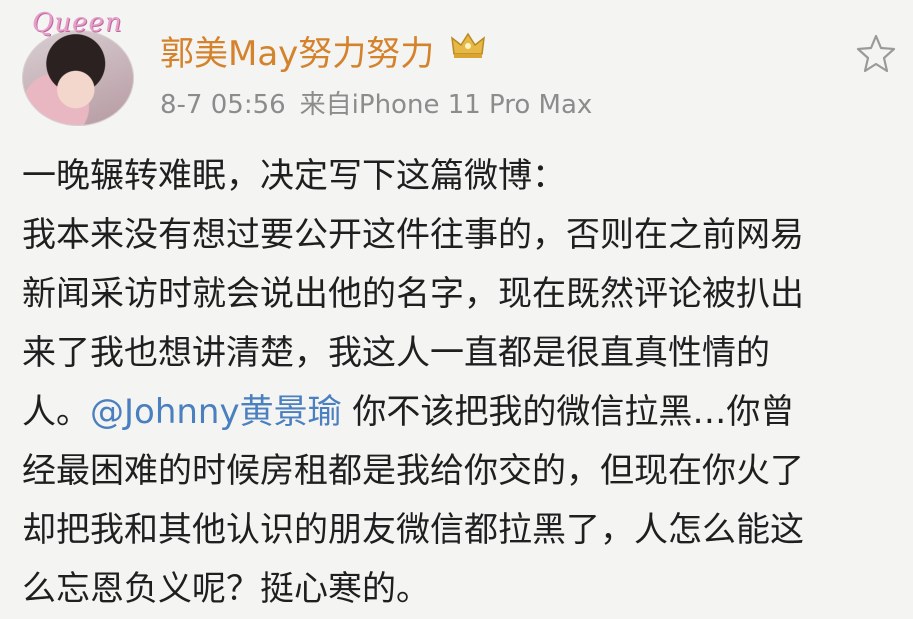  Describe the element at coordinates (78, 78) in the screenshot. I see `avatar` at that location.